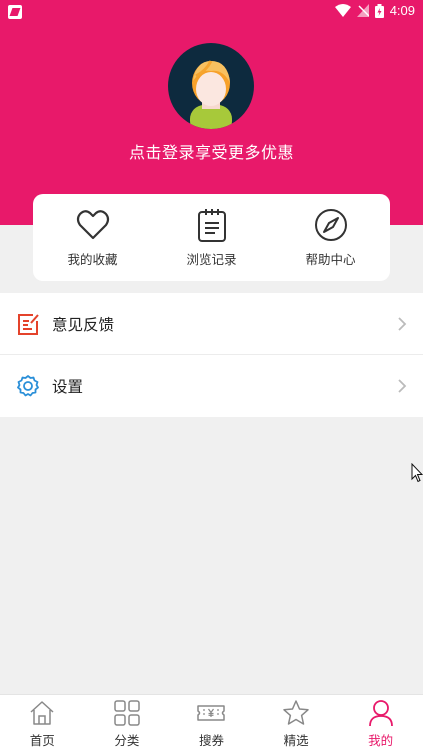  I want to click on wifi-icon, so click(342, 10).